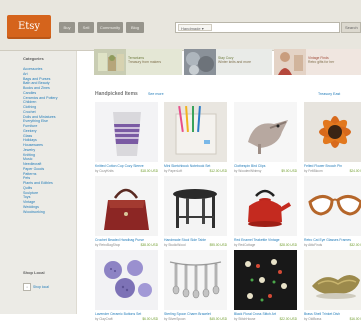 The image size is (361, 321). What do you see at coordinates (156, 94) in the screenshot?
I see `see-more-link: See more` at bounding box center [156, 94].